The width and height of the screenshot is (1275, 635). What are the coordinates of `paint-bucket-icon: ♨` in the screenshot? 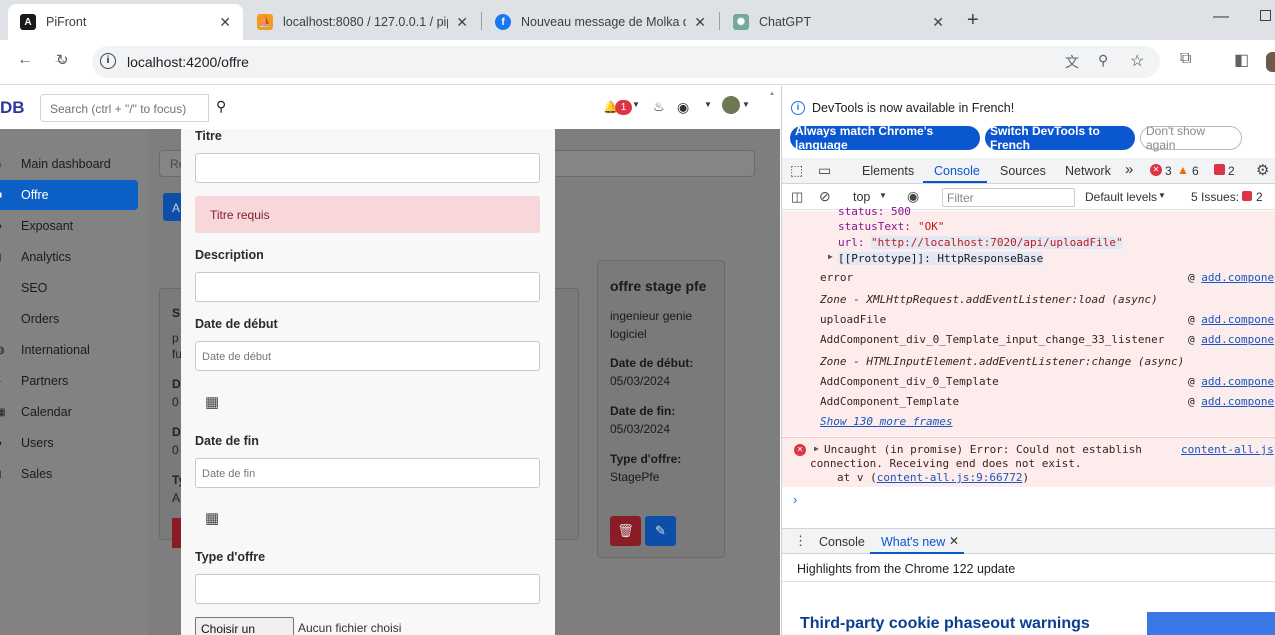 It's located at (659, 107).